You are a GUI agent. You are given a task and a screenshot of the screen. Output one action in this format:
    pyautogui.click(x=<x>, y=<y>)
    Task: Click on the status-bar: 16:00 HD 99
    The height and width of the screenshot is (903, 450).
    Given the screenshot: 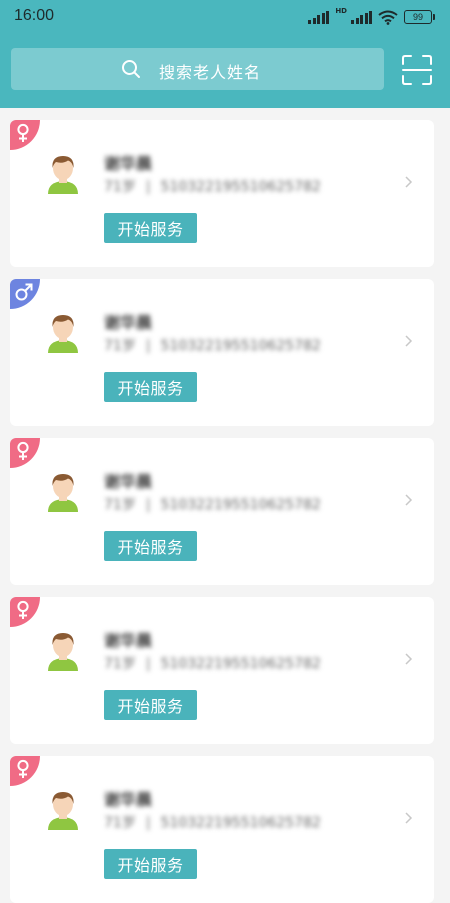 What is the action you would take?
    pyautogui.click(x=225, y=17)
    